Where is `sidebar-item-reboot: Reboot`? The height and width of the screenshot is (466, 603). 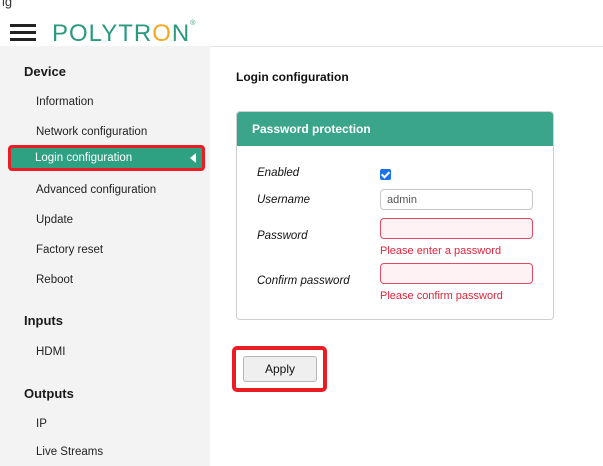
sidebar-item-reboot: Reboot is located at coordinates (54, 280).